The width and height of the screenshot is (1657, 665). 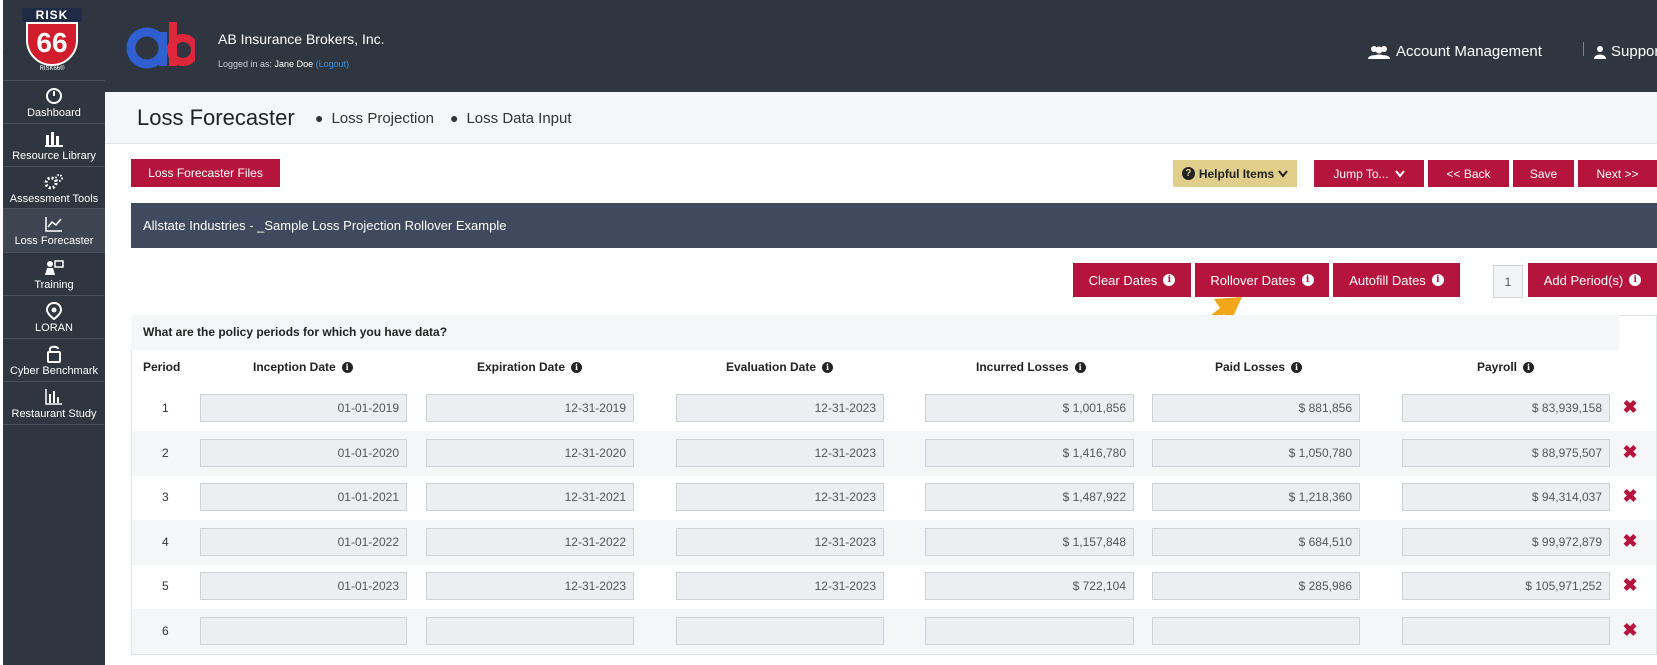 I want to click on support-link: Support, so click(x=1625, y=51).